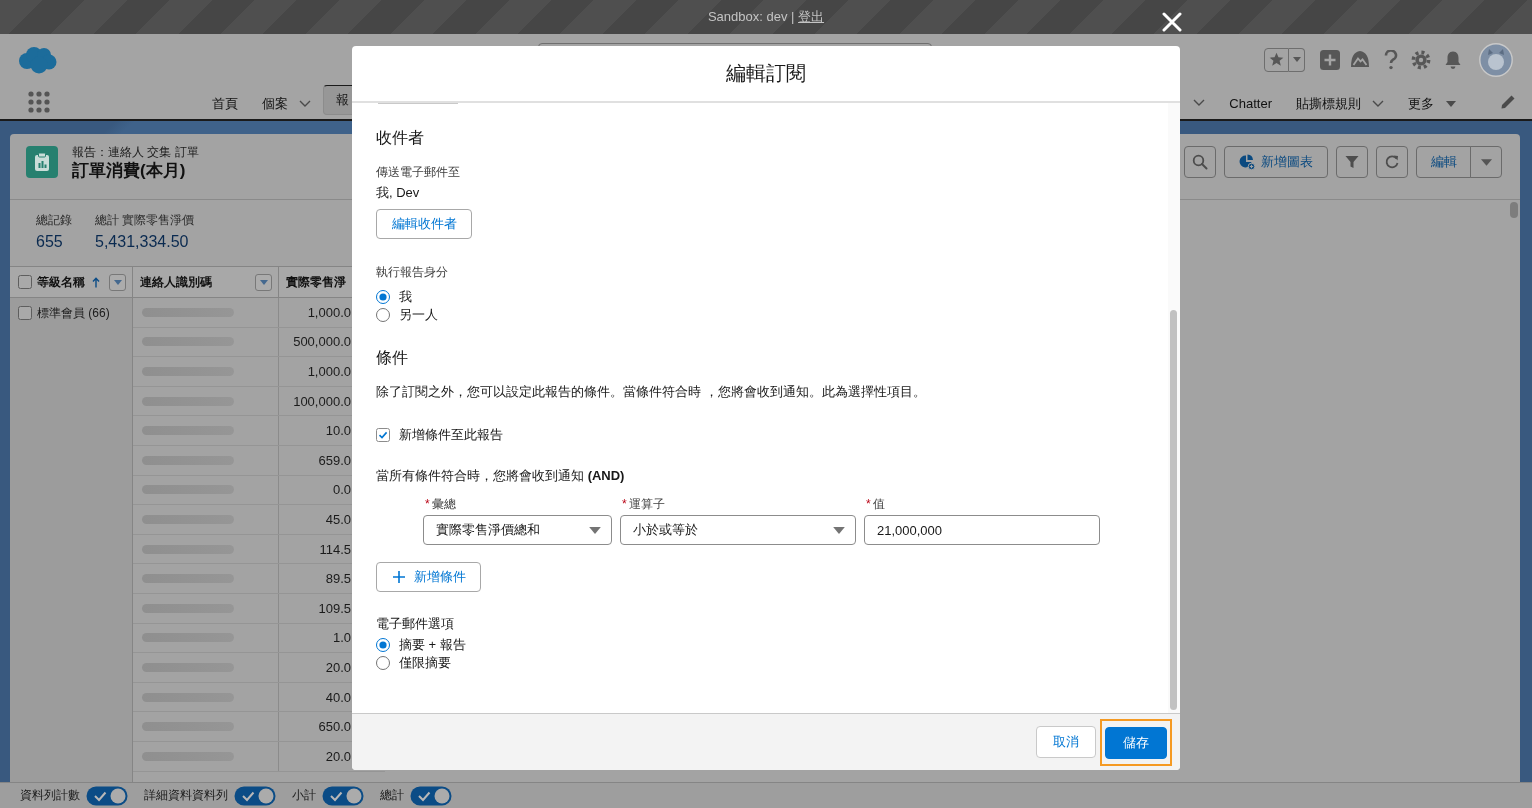 This screenshot has width=1532, height=808. I want to click on section-heading: 收件者, so click(400, 138).